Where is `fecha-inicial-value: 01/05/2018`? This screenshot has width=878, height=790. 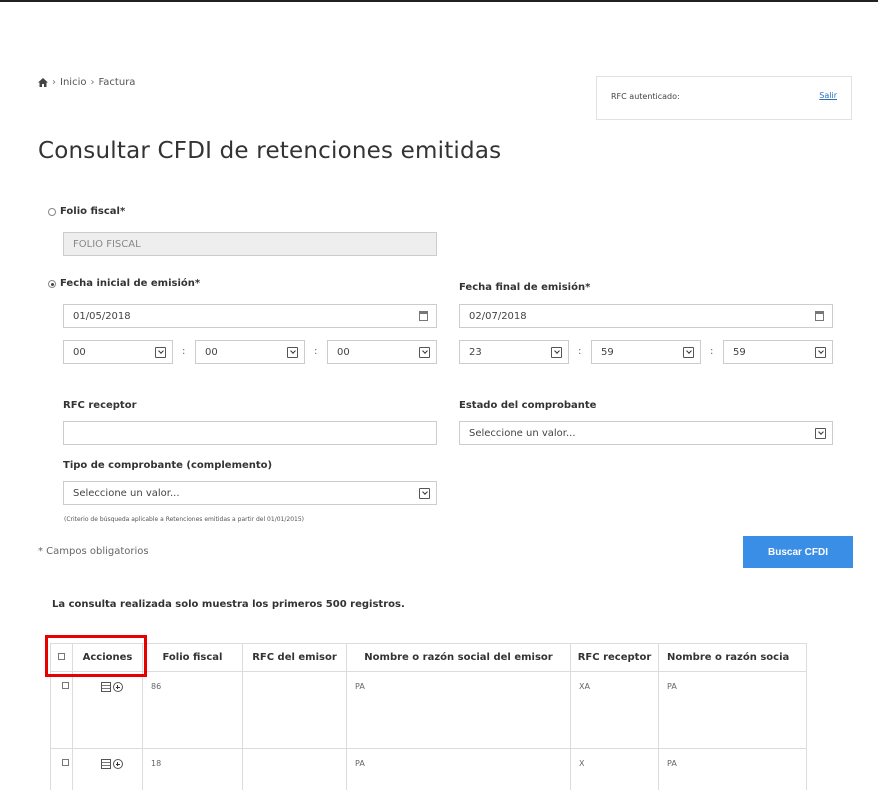
fecha-inicial-value: 01/05/2018 is located at coordinates (102, 316).